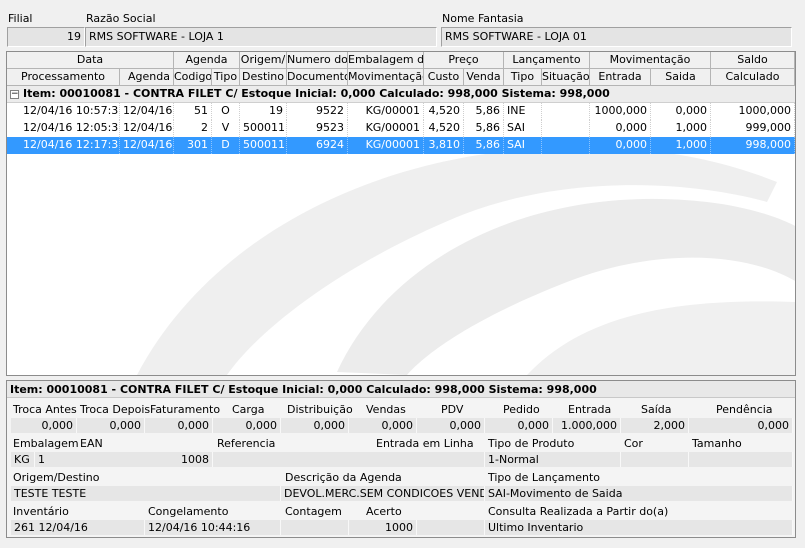 This screenshot has height=548, width=805. What do you see at coordinates (483, 18) in the screenshot?
I see `nome-fantasia-label: Nome Fantasia` at bounding box center [483, 18].